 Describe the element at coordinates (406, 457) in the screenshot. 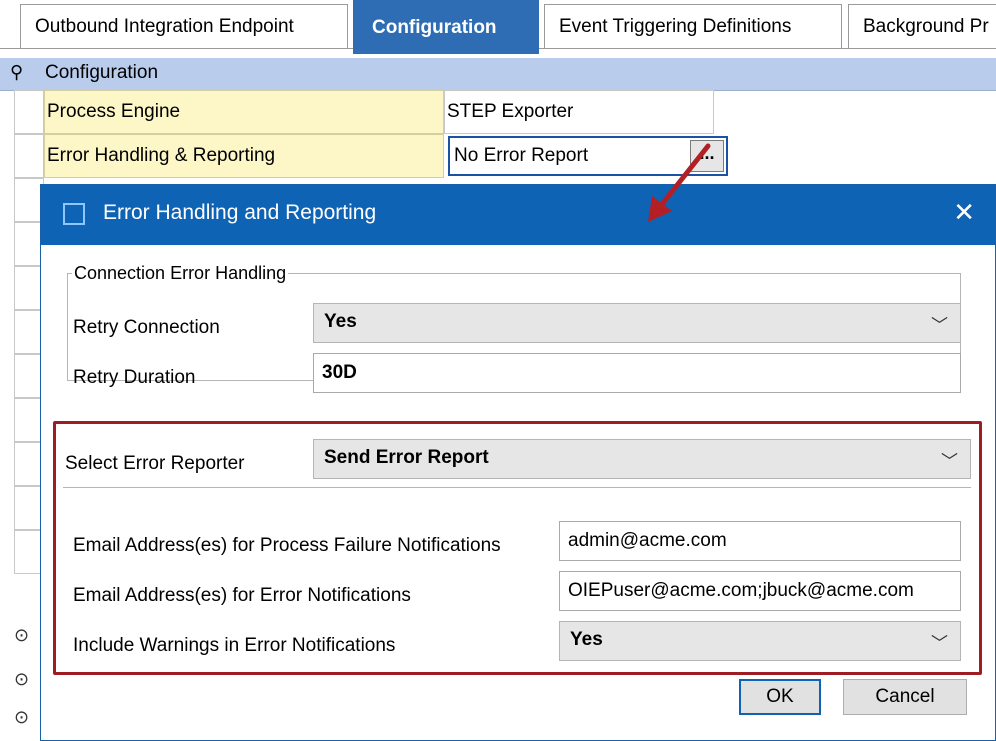

I see `error-reporter-value: Send Error Report` at that location.